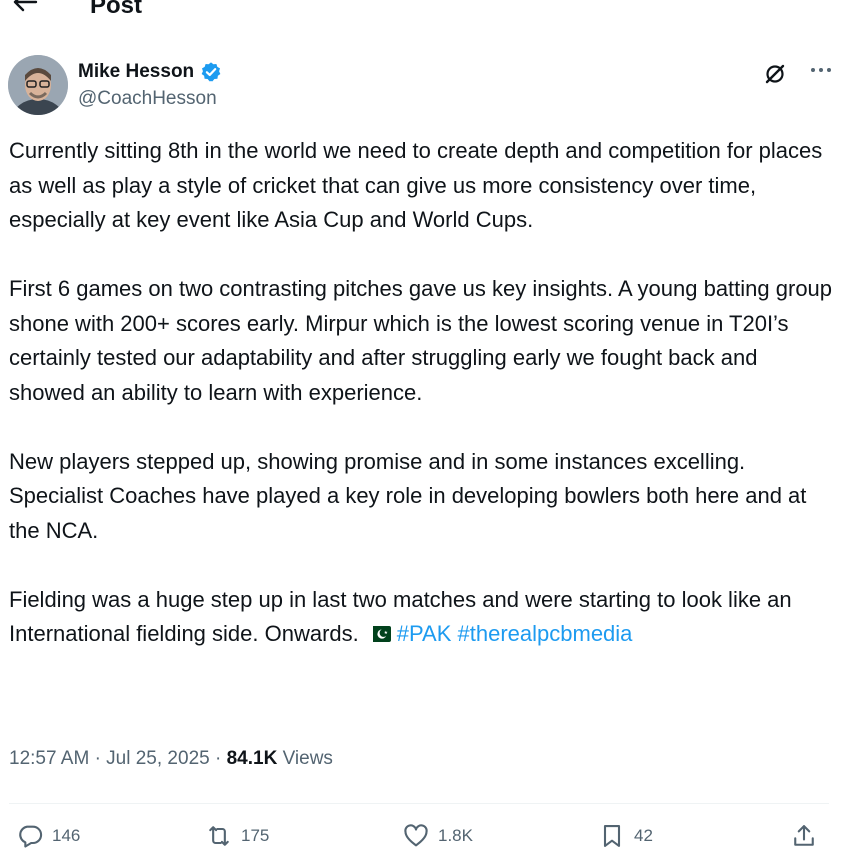 The image size is (850, 850). What do you see at coordinates (775, 74) in the screenshot?
I see `grok-icon` at bounding box center [775, 74].